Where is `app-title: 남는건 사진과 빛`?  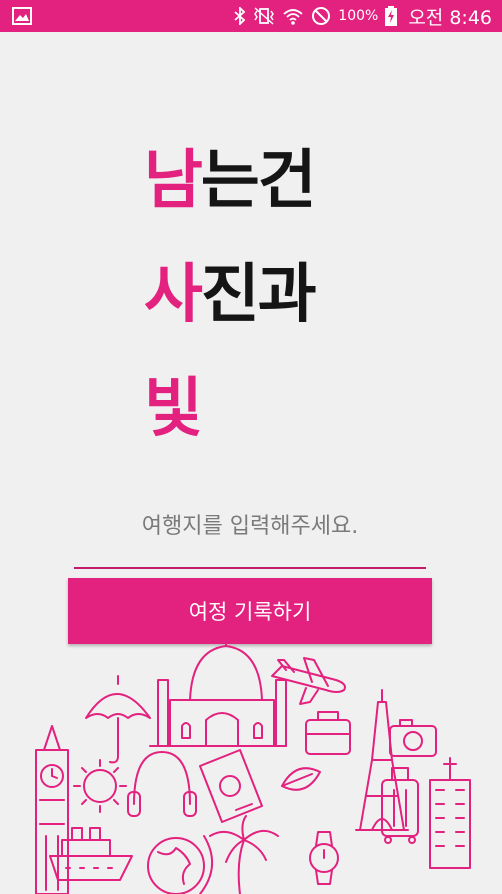 app-title: 남는건 사진과 빛 is located at coordinates (230, 295).